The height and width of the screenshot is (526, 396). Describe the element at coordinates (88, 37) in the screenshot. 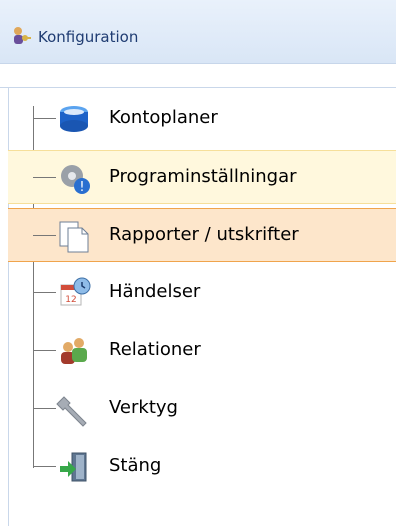

I see `panel-title: Konfiguration` at that location.